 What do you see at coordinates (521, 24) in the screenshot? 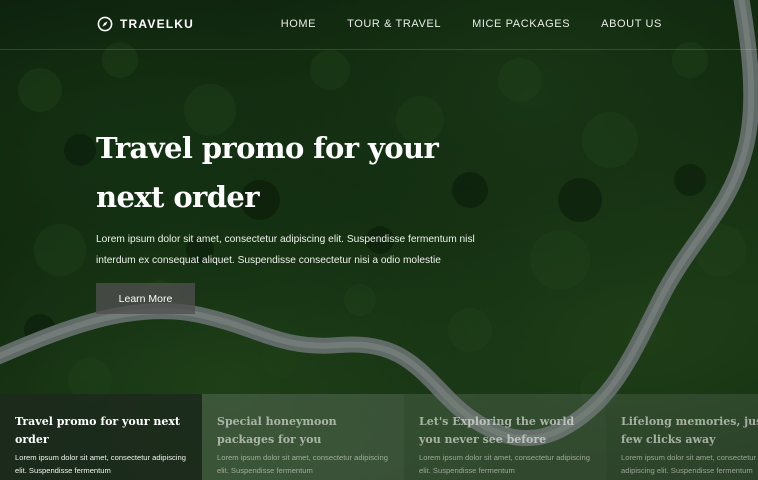
I see `nav-link-mice-packages: MICE PACKAGES` at bounding box center [521, 24].